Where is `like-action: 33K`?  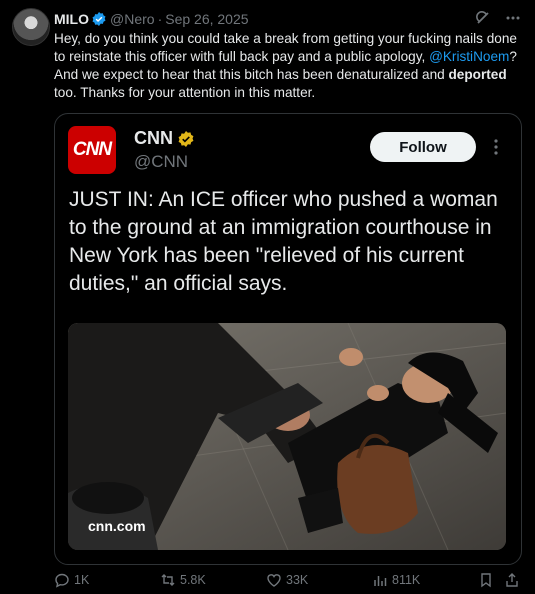 like-action: 33K is located at coordinates (287, 580).